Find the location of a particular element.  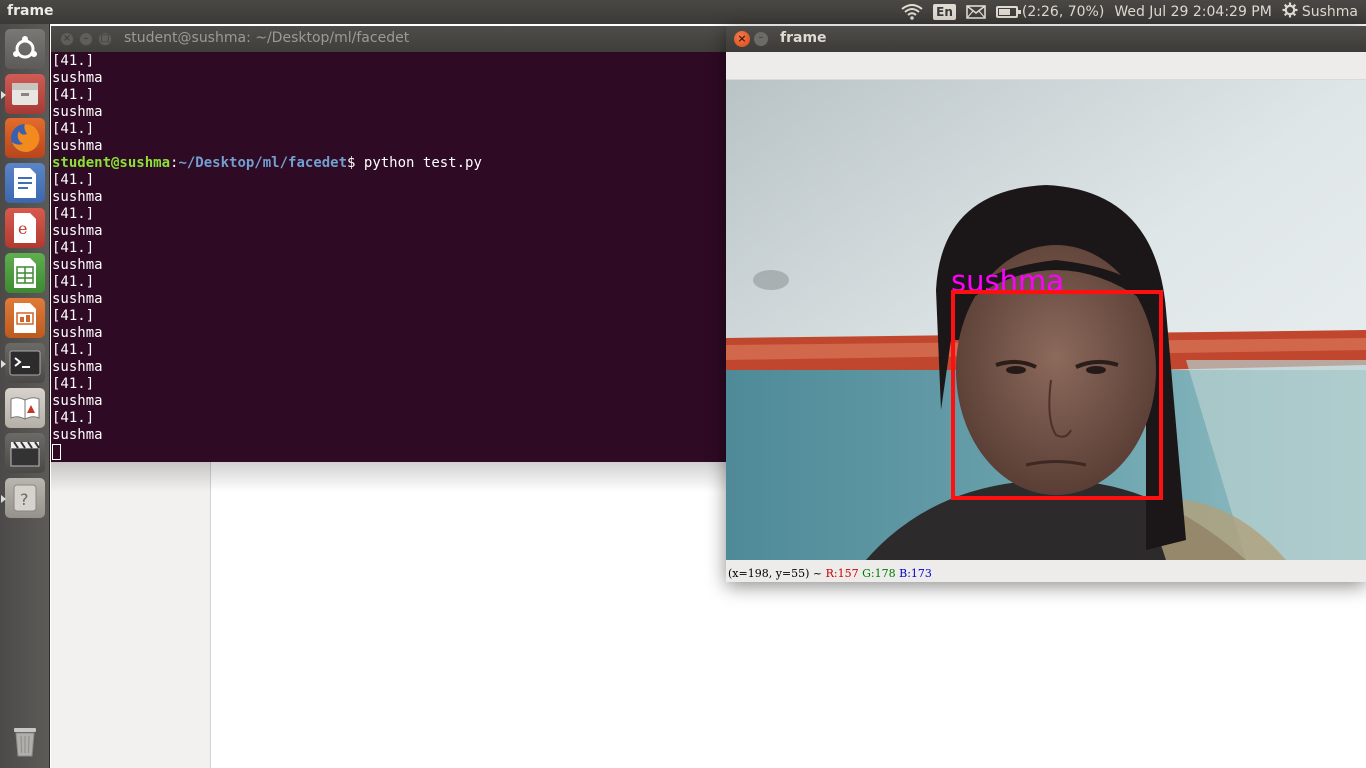

output-lines-before: [41.] sushma [41.] sushma [41.] sushma is located at coordinates (388, 104).